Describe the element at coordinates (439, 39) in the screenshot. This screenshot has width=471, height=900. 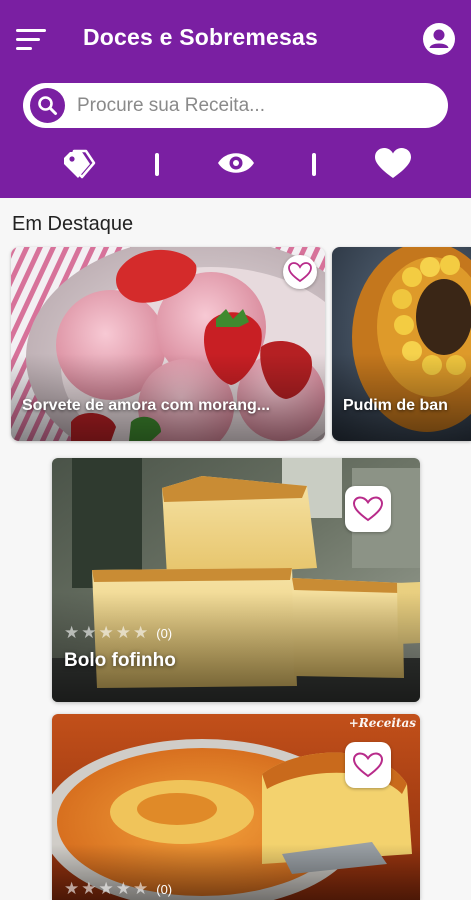
I see `profile-icon` at that location.